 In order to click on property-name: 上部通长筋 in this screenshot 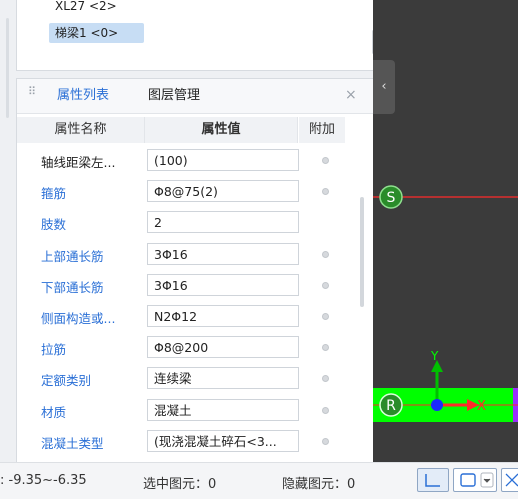, I will do `click(72, 256)`.